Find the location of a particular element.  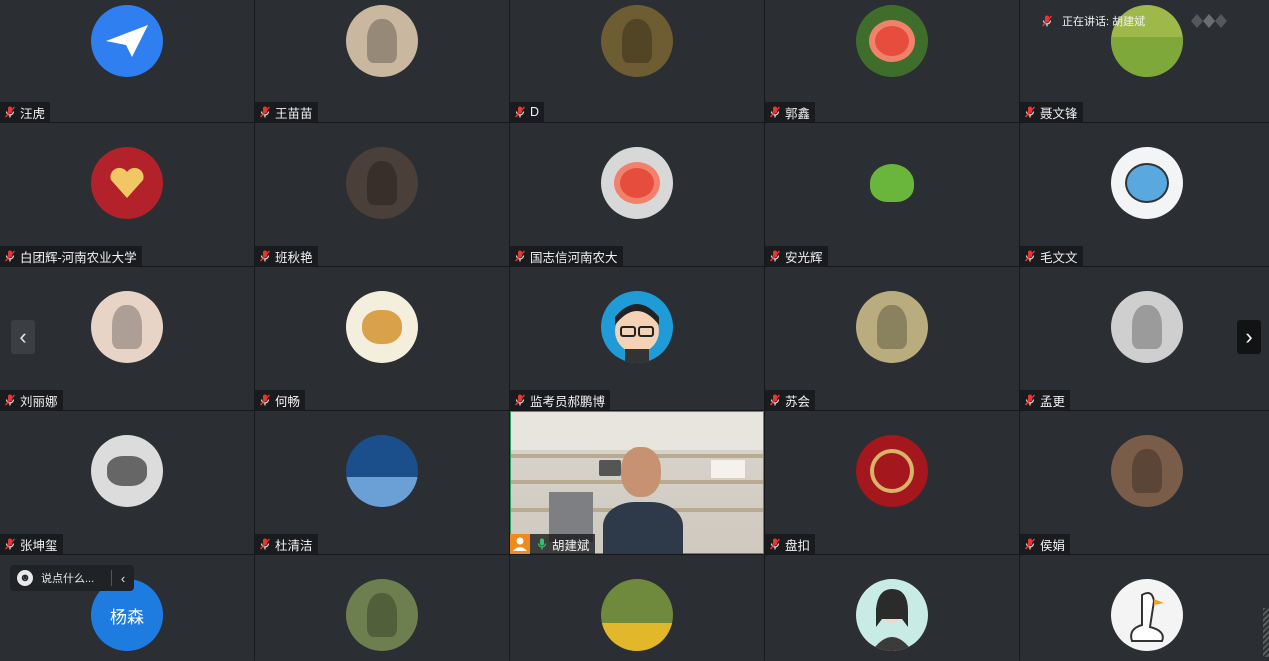

participant-name: 苏会 is located at coordinates (798, 401).